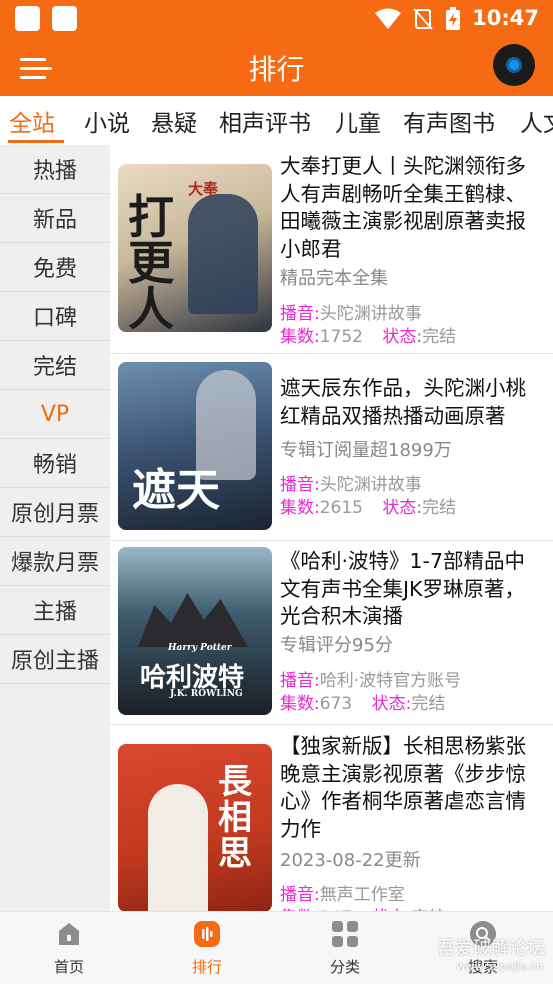  Describe the element at coordinates (491, 948) in the screenshot. I see `watermark-text: 吾爱破解论坛` at that location.